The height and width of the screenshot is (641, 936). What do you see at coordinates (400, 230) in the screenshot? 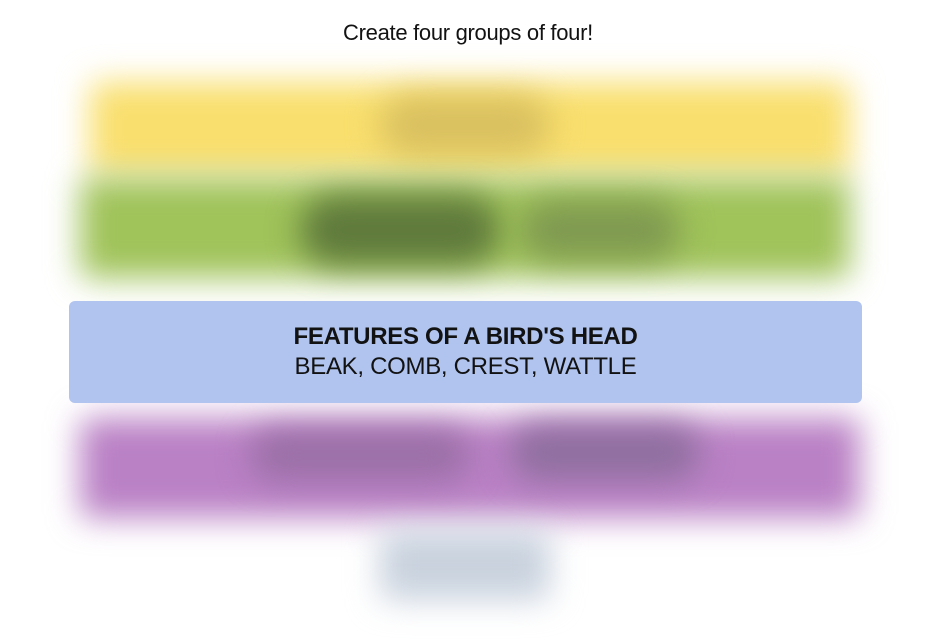
I see `blurred-green-shade-left` at bounding box center [400, 230].